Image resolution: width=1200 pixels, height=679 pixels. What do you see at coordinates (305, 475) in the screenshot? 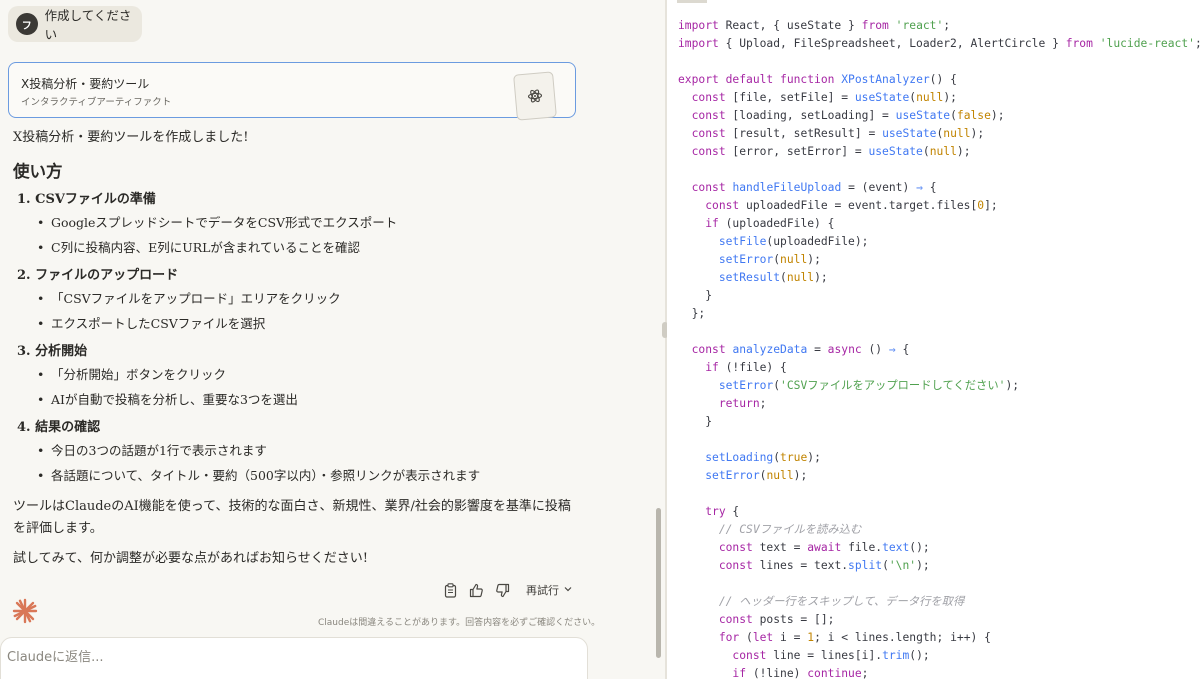
I see `list-item: 各話題について、タイトル・要約（500字以内）・参照リンクが表示されます` at bounding box center [305, 475].